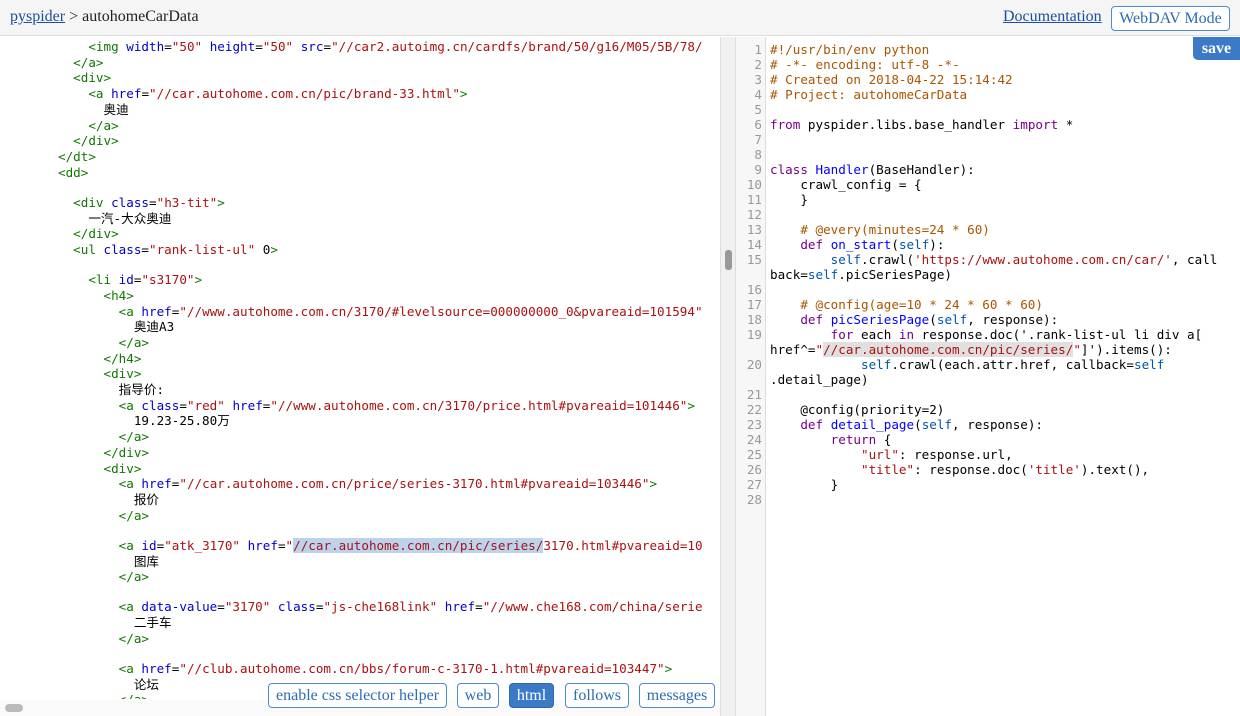  Describe the element at coordinates (754, 439) in the screenshot. I see `line-number: 24` at that location.